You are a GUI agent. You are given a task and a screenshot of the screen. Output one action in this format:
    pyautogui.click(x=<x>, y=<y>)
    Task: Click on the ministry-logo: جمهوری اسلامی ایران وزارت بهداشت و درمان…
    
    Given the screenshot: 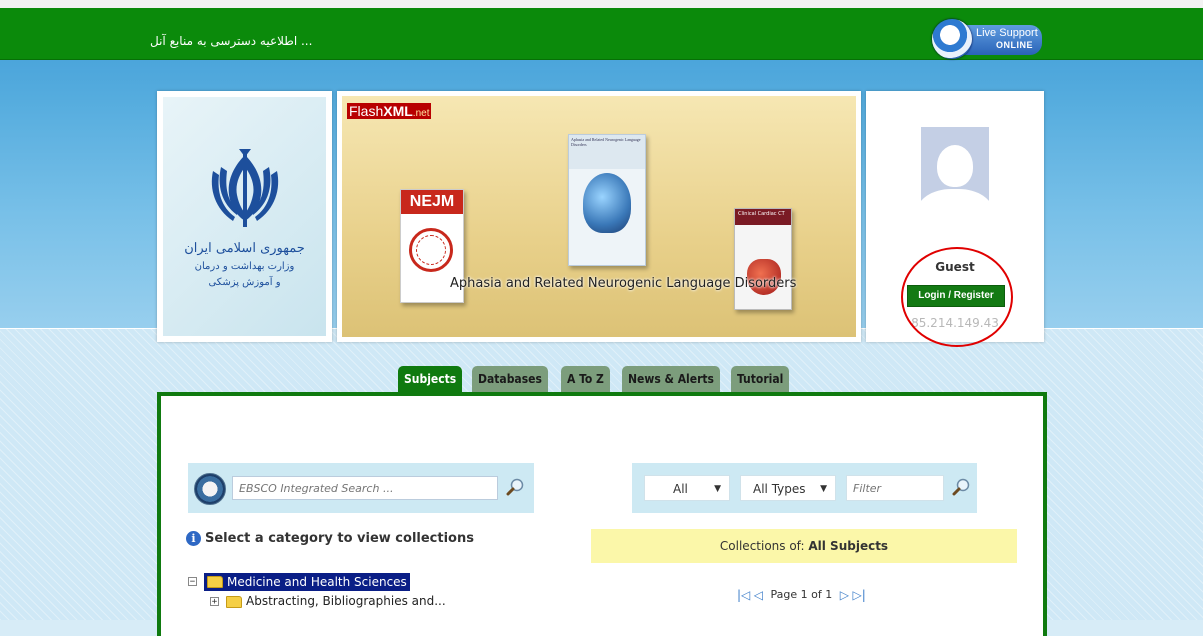 What is the action you would take?
    pyautogui.click(x=244, y=216)
    